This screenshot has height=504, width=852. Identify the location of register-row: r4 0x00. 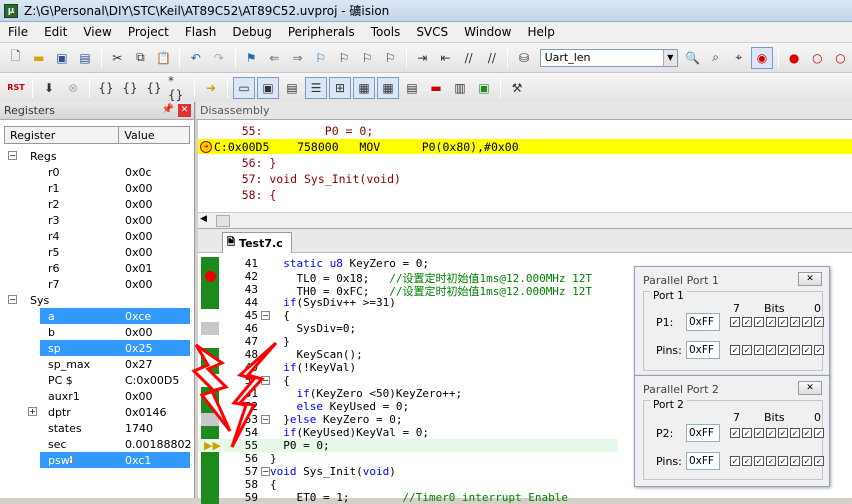
(97, 236).